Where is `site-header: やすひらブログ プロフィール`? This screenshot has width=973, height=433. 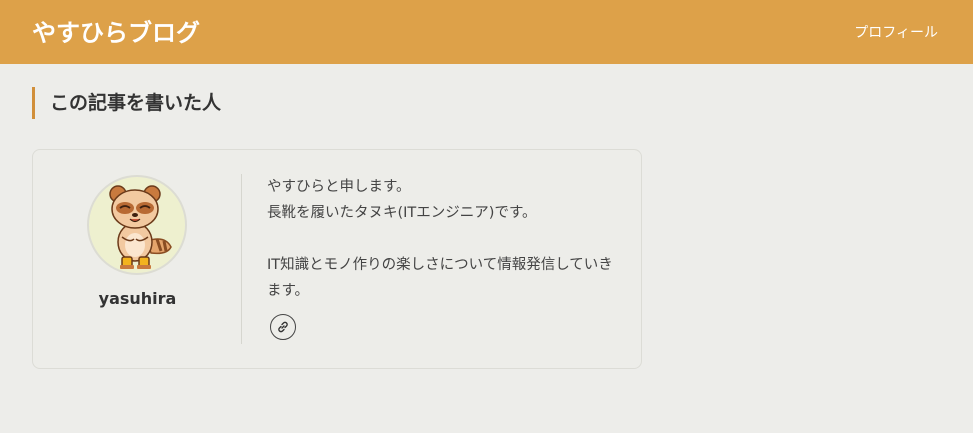
site-header: やすひらブログ プロフィール is located at coordinates (486, 32).